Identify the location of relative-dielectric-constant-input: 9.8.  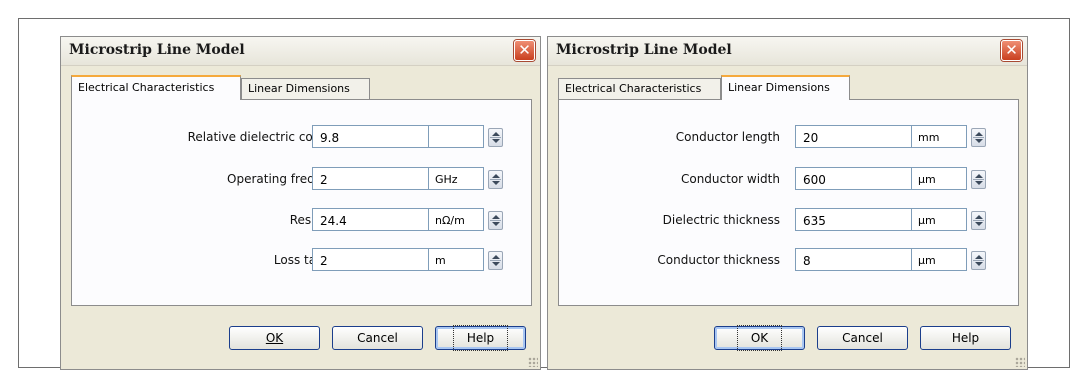
(370, 136).